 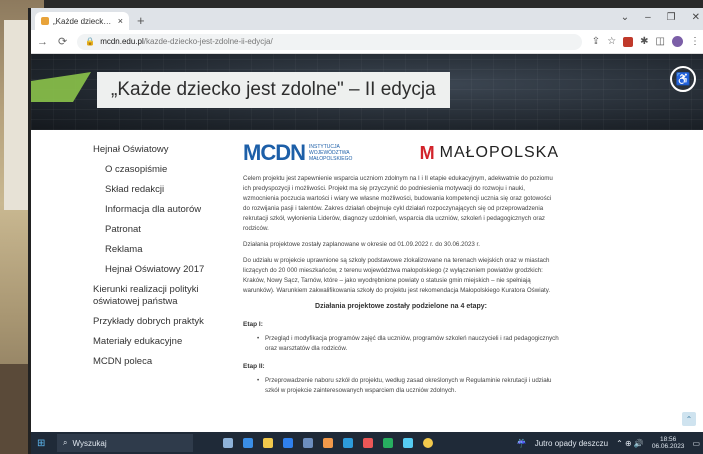 I want to click on clock-time: 18:56, so click(x=668, y=439).